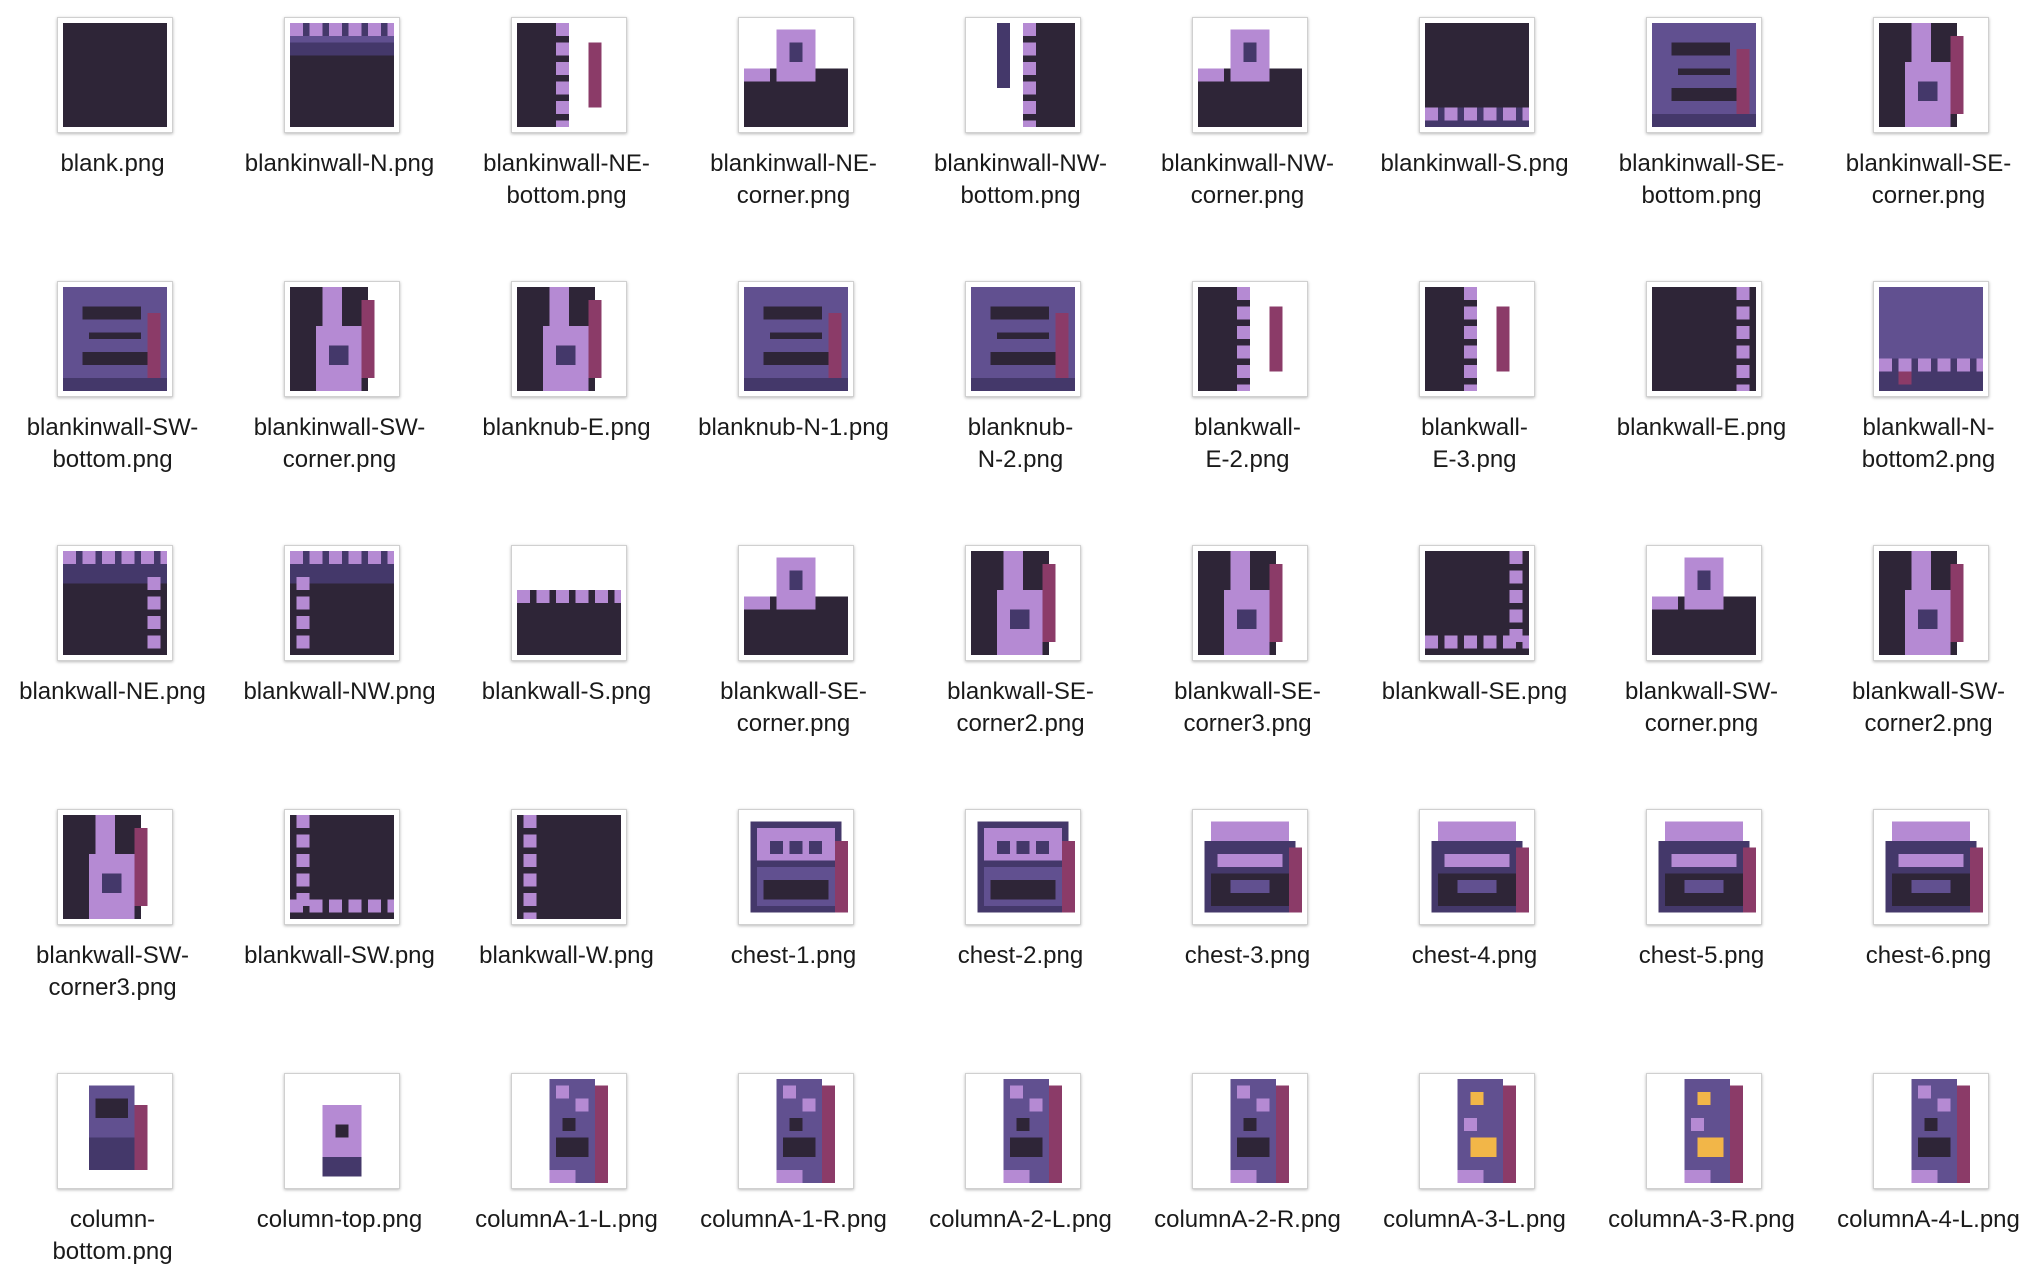  What do you see at coordinates (1701, 163) in the screenshot?
I see `file-name-line: blankinwall-SE-` at bounding box center [1701, 163].